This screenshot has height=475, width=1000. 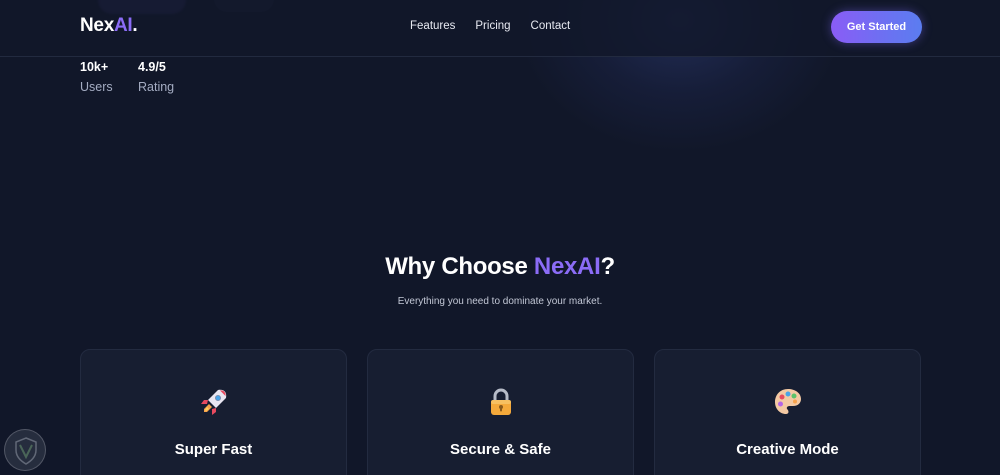 What do you see at coordinates (567, 266) in the screenshot?
I see `section-title-accent: NexAI` at bounding box center [567, 266].